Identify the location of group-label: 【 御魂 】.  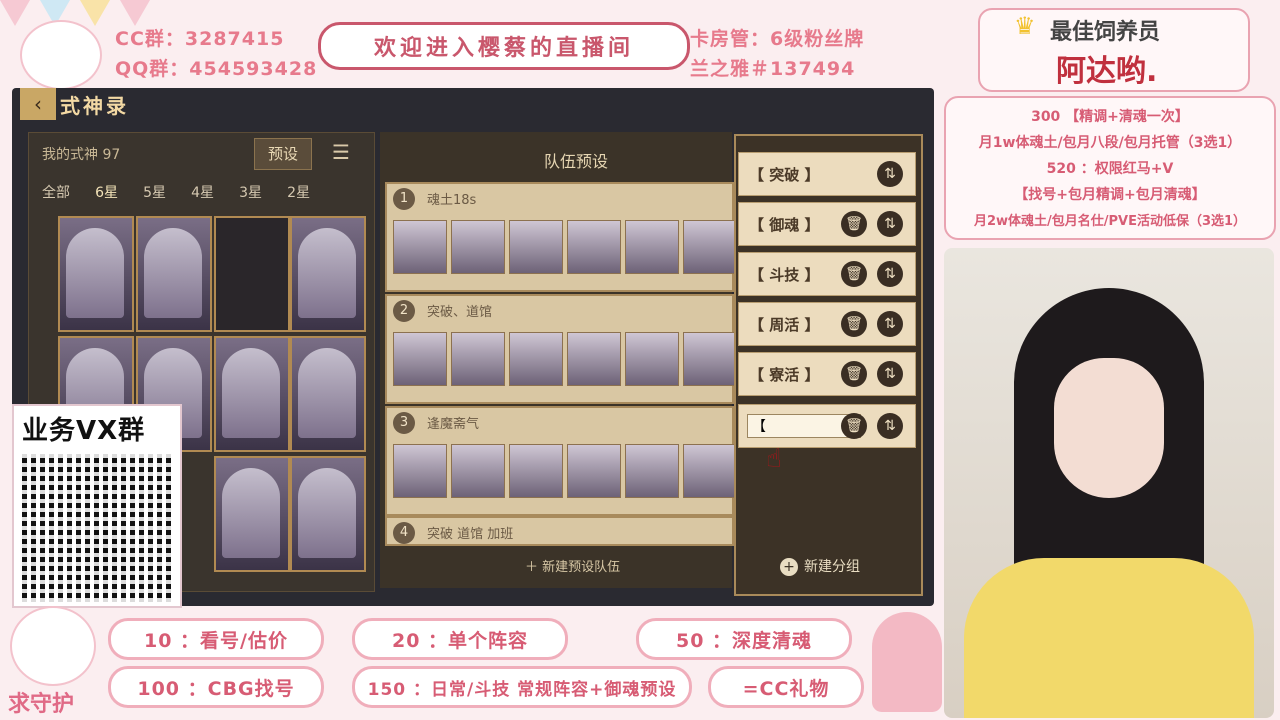
(784, 225).